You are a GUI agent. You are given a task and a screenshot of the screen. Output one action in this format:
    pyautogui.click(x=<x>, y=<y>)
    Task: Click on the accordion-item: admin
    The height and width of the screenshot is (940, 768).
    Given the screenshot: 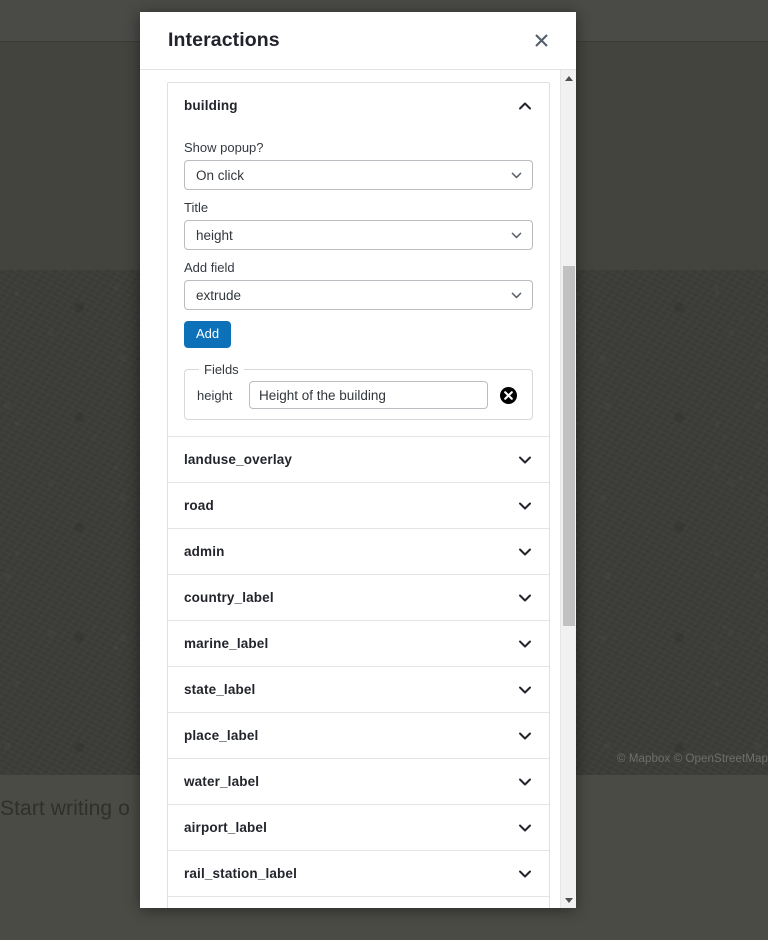 What is the action you would take?
    pyautogui.click(x=358, y=552)
    